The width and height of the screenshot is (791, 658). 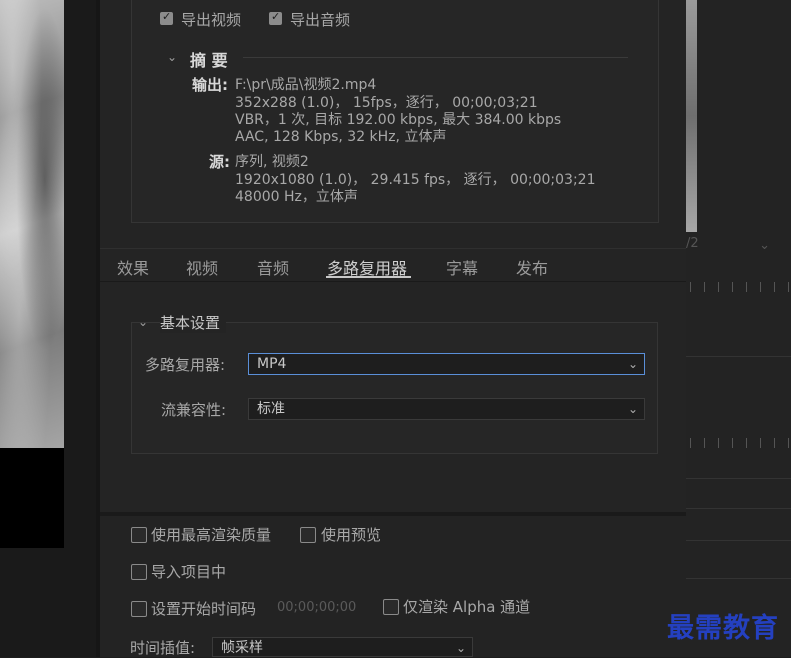 What do you see at coordinates (32, 498) in the screenshot?
I see `preview-letterbox` at bounding box center [32, 498].